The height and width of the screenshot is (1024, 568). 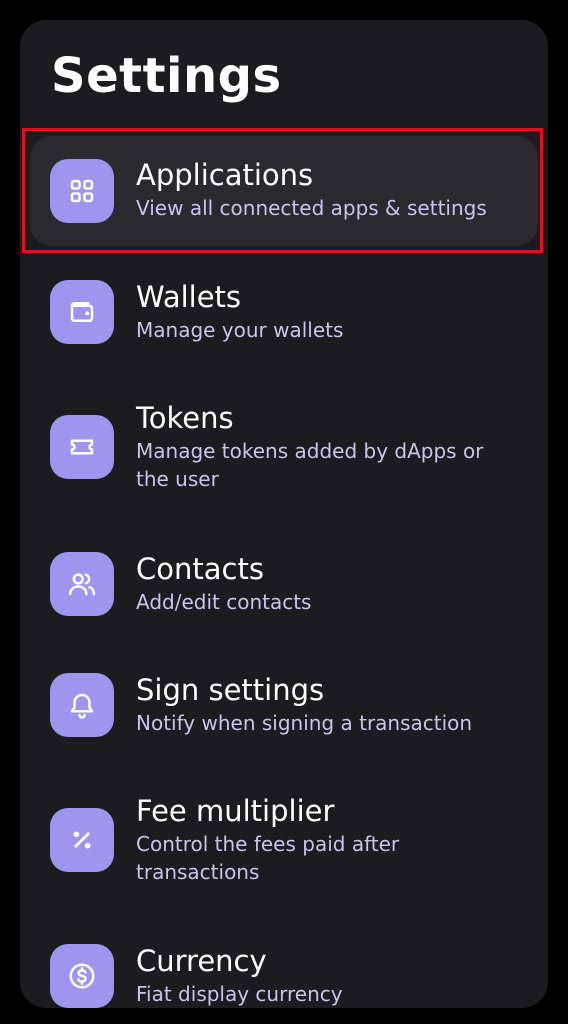 What do you see at coordinates (200, 569) in the screenshot?
I see `item-title: Contacts` at bounding box center [200, 569].